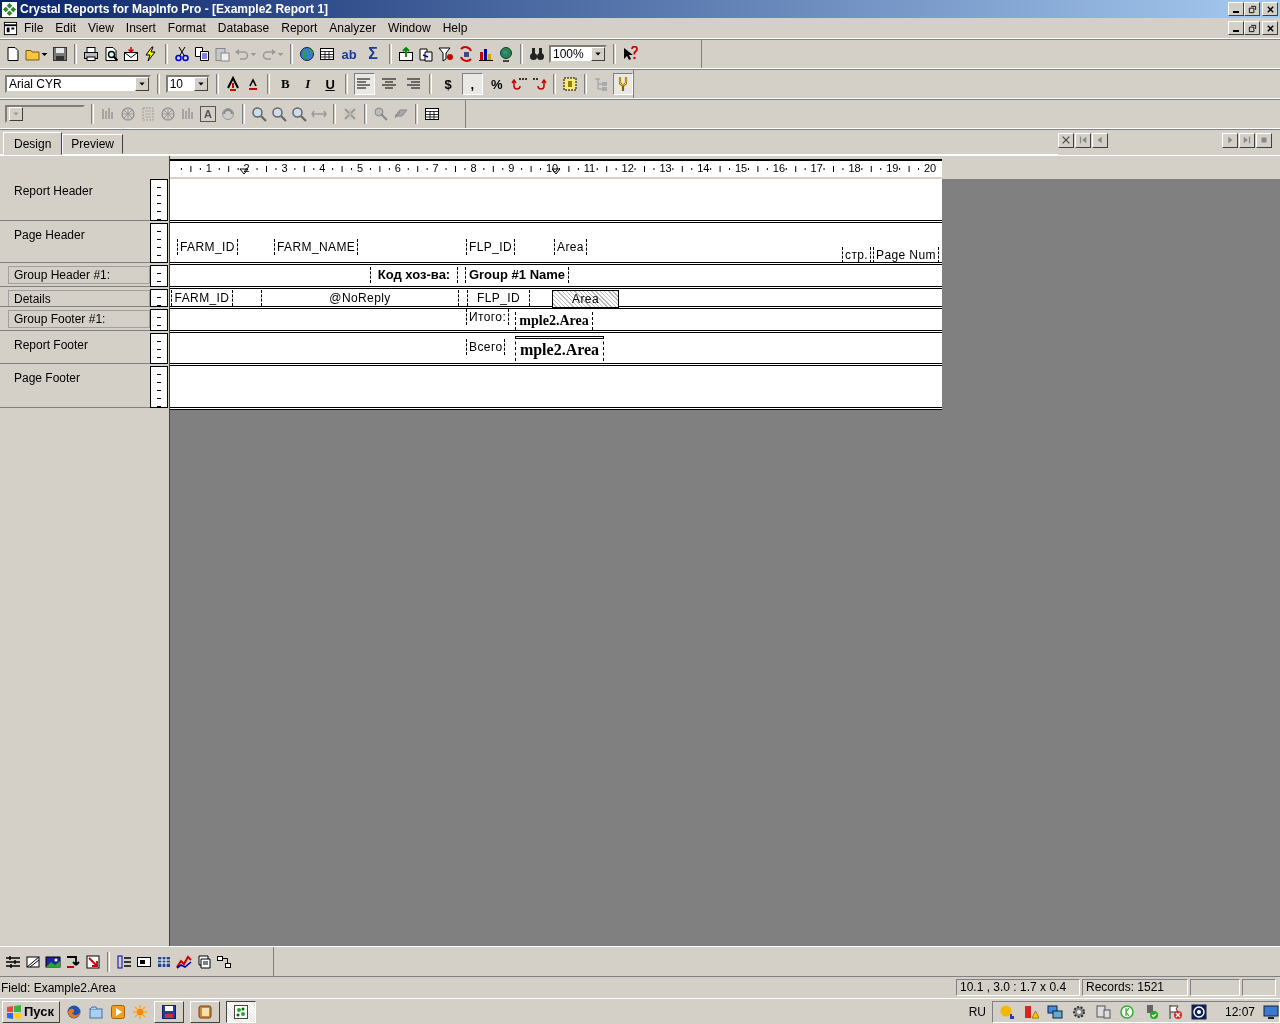  What do you see at coordinates (448, 84) in the screenshot?
I see `currency-button: $` at bounding box center [448, 84].